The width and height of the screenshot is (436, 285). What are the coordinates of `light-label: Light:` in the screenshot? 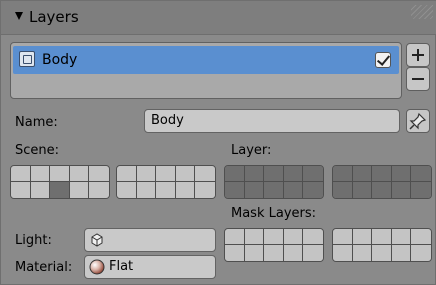 It's located at (33, 240).